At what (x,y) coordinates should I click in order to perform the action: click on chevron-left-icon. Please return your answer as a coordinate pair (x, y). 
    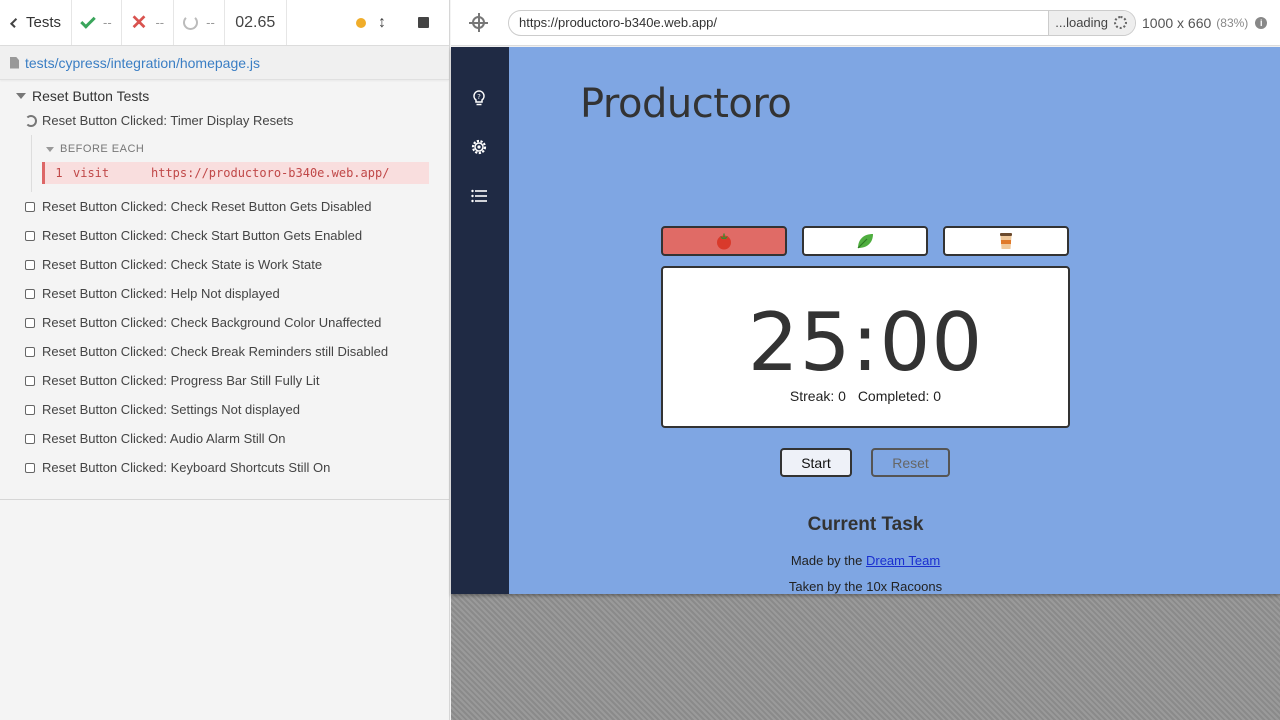
    Looking at the image, I should click on (15, 22).